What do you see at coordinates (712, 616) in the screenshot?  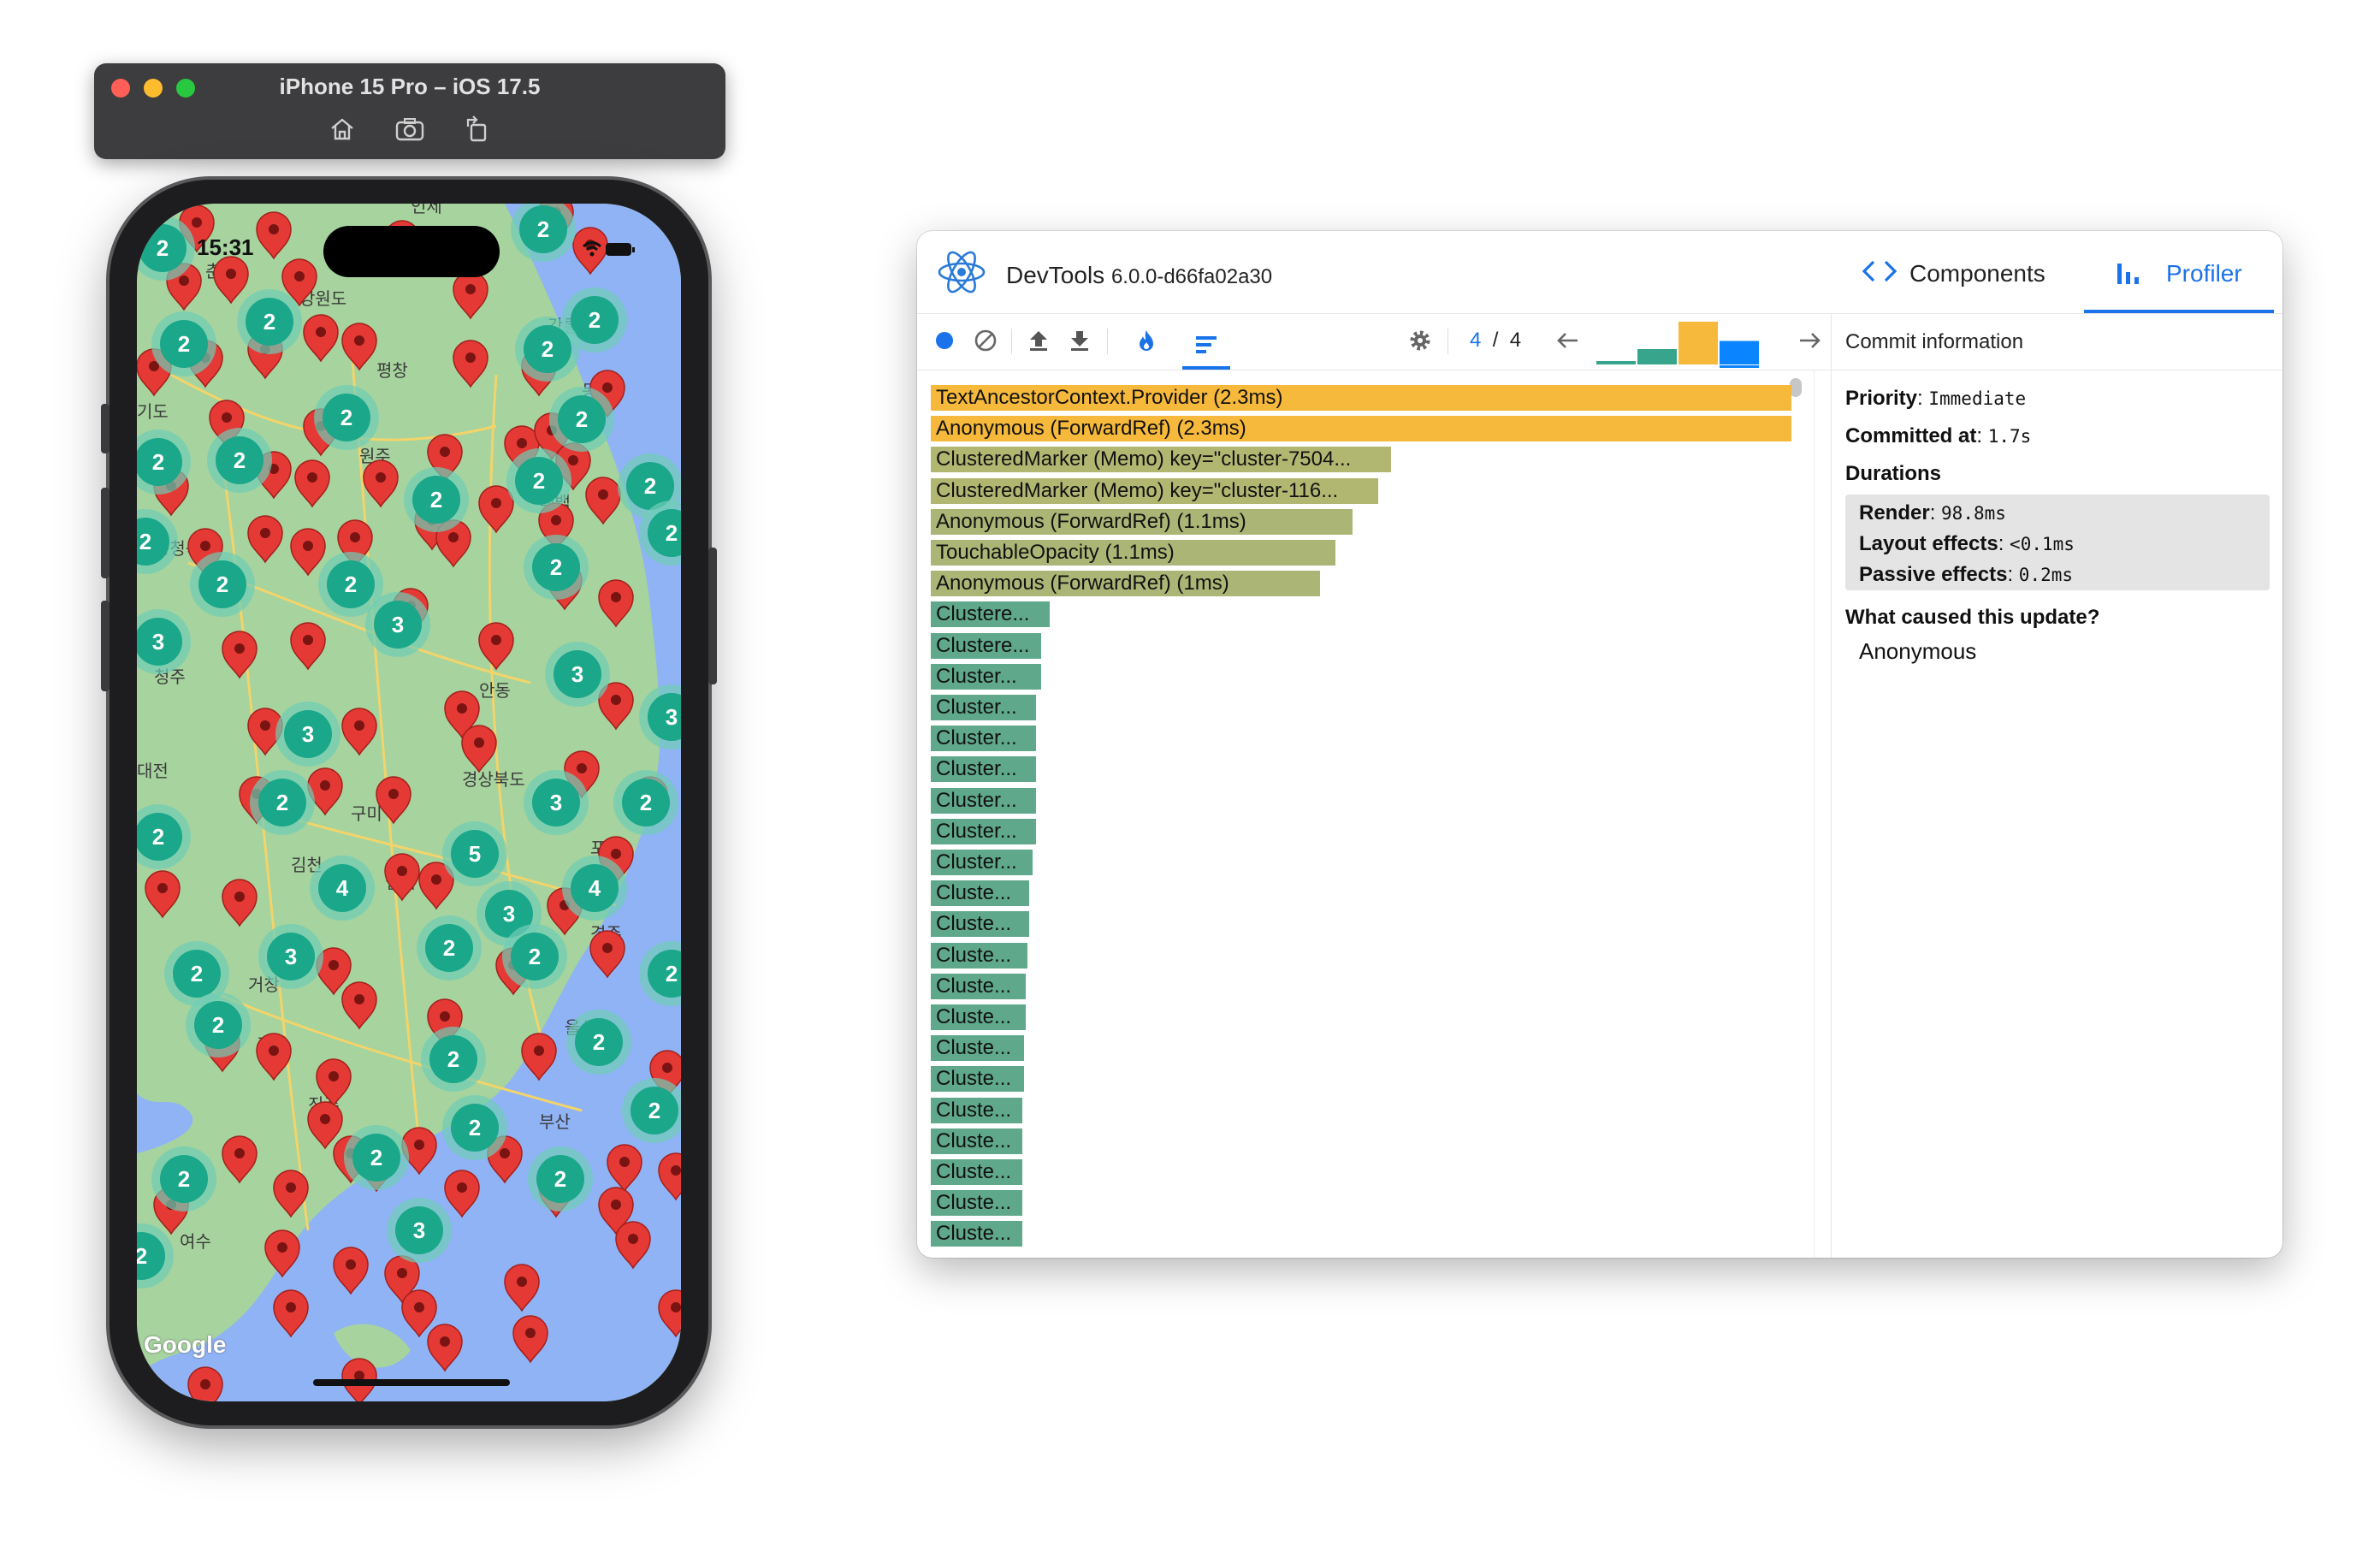 I see `power-button` at bounding box center [712, 616].